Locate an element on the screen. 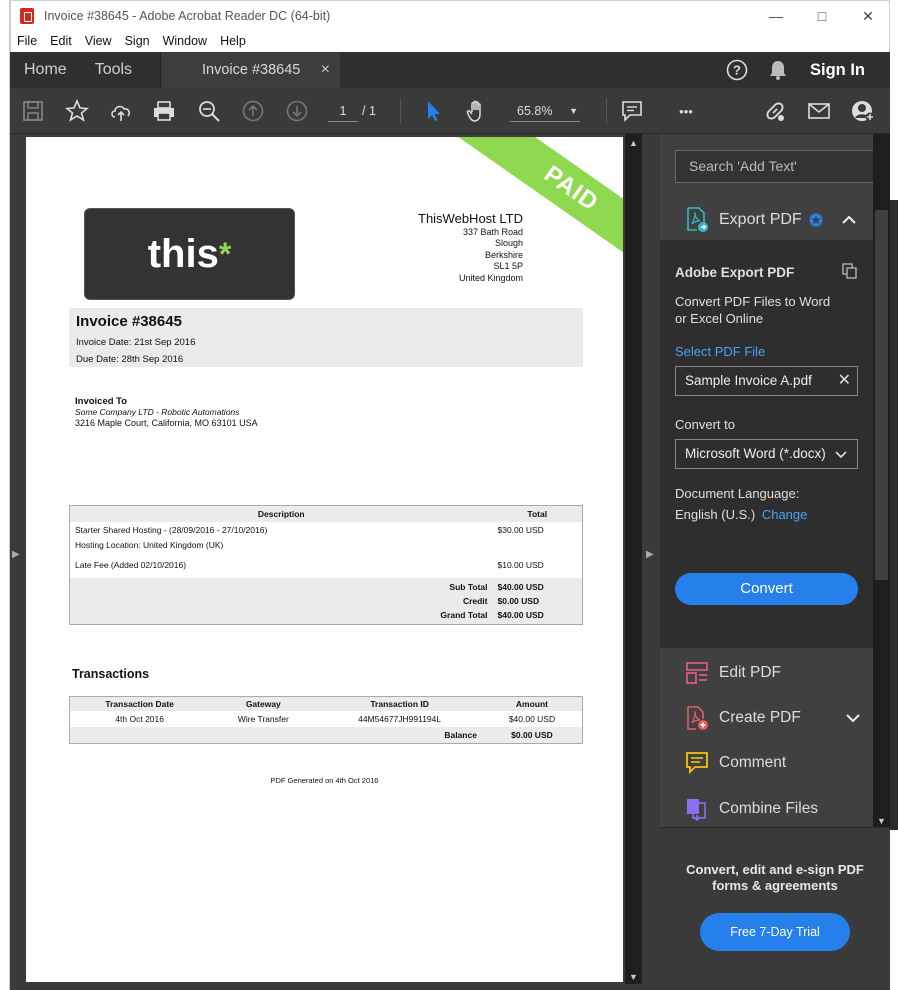 Image resolution: width=898 pixels, height=990 pixels. item-total: $10.00 USD is located at coordinates (520, 565).